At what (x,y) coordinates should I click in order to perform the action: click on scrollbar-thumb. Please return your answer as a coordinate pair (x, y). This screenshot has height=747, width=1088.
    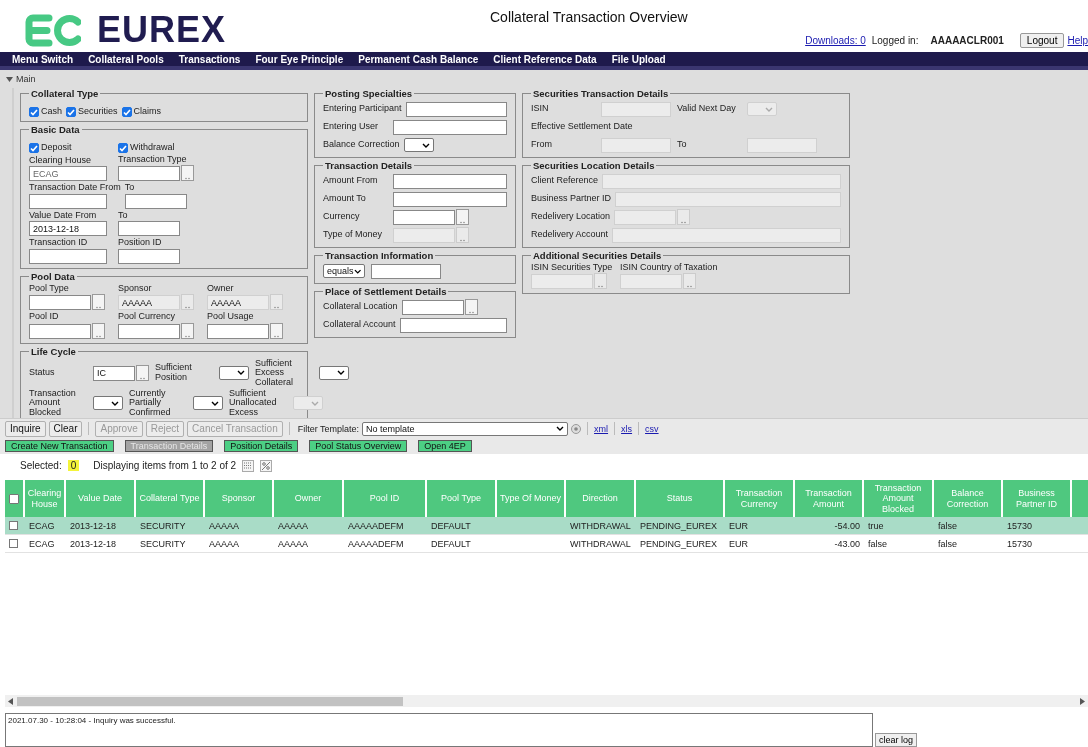
    Looking at the image, I should click on (210, 701).